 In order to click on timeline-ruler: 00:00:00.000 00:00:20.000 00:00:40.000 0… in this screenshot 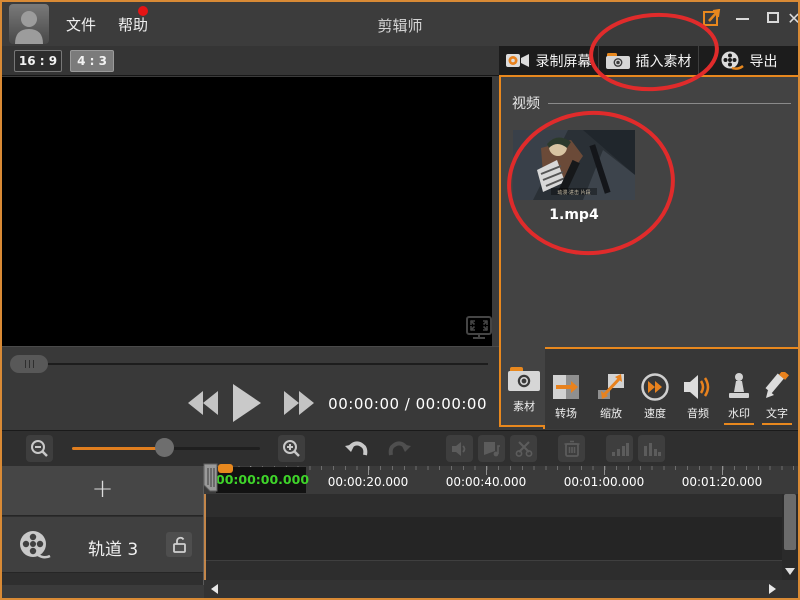, I will do `click(501, 480)`.